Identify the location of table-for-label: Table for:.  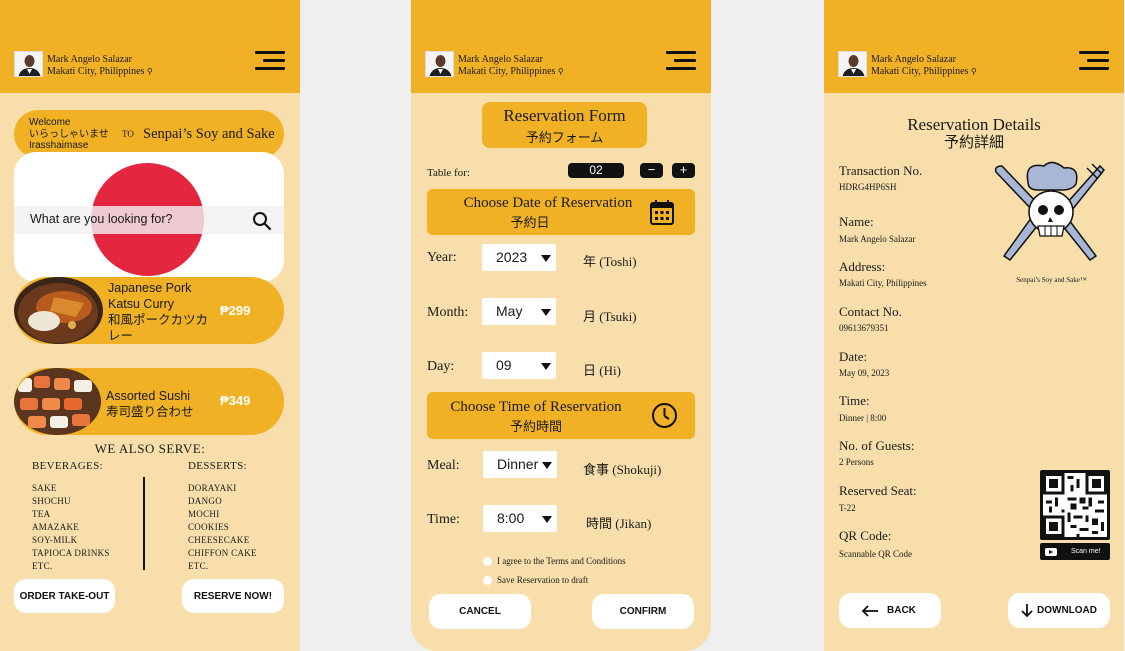
(448, 173).